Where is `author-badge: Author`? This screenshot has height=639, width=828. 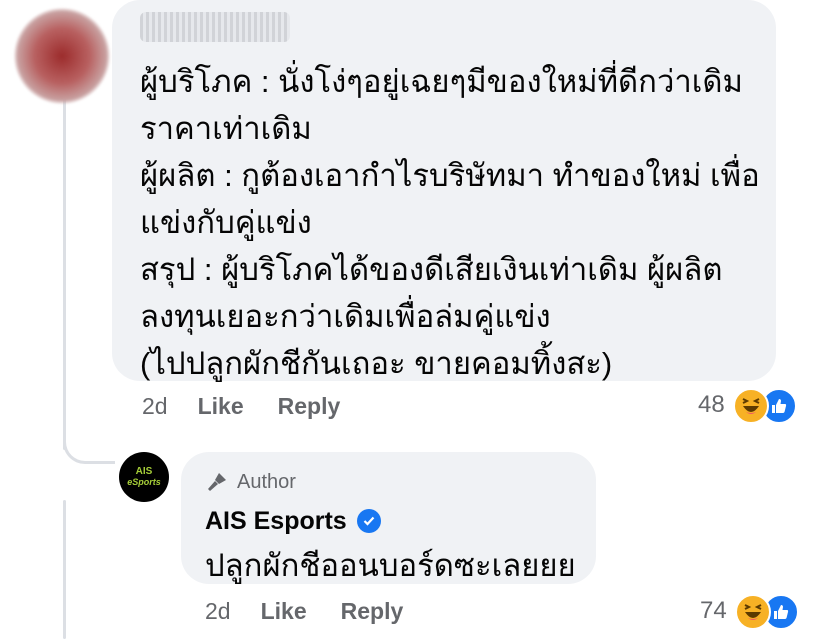
author-badge: Author is located at coordinates (389, 482).